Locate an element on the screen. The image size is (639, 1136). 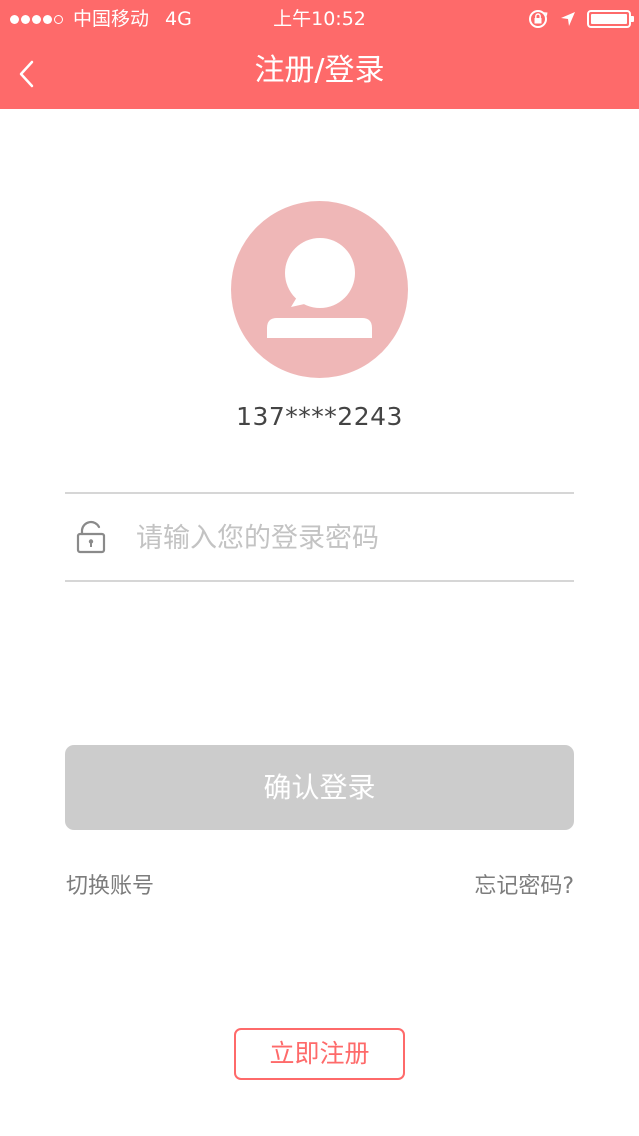
register-button: 立即注册 is located at coordinates (319, 1054).